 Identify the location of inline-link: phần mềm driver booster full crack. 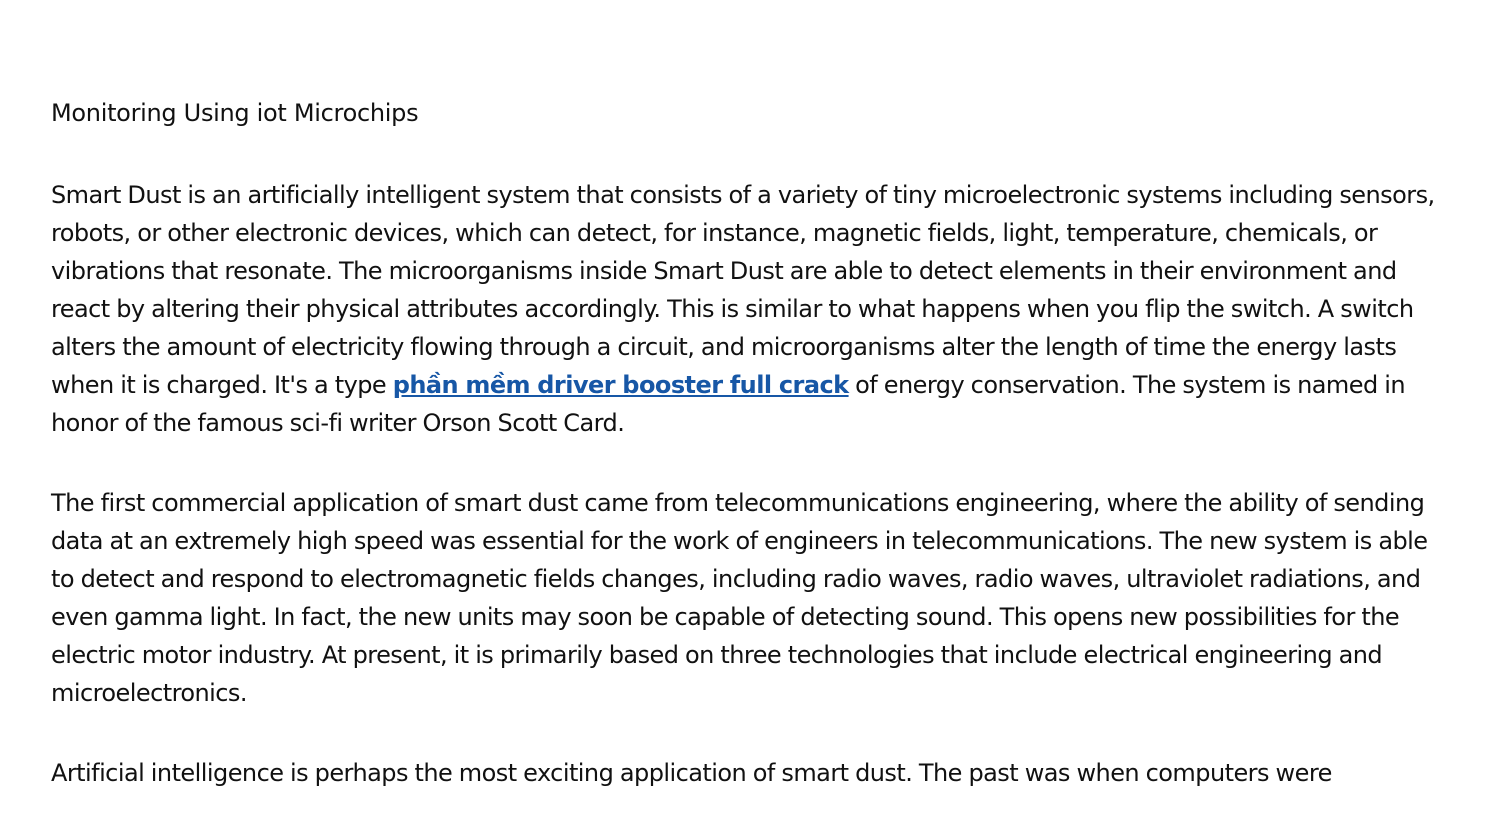
(621, 385).